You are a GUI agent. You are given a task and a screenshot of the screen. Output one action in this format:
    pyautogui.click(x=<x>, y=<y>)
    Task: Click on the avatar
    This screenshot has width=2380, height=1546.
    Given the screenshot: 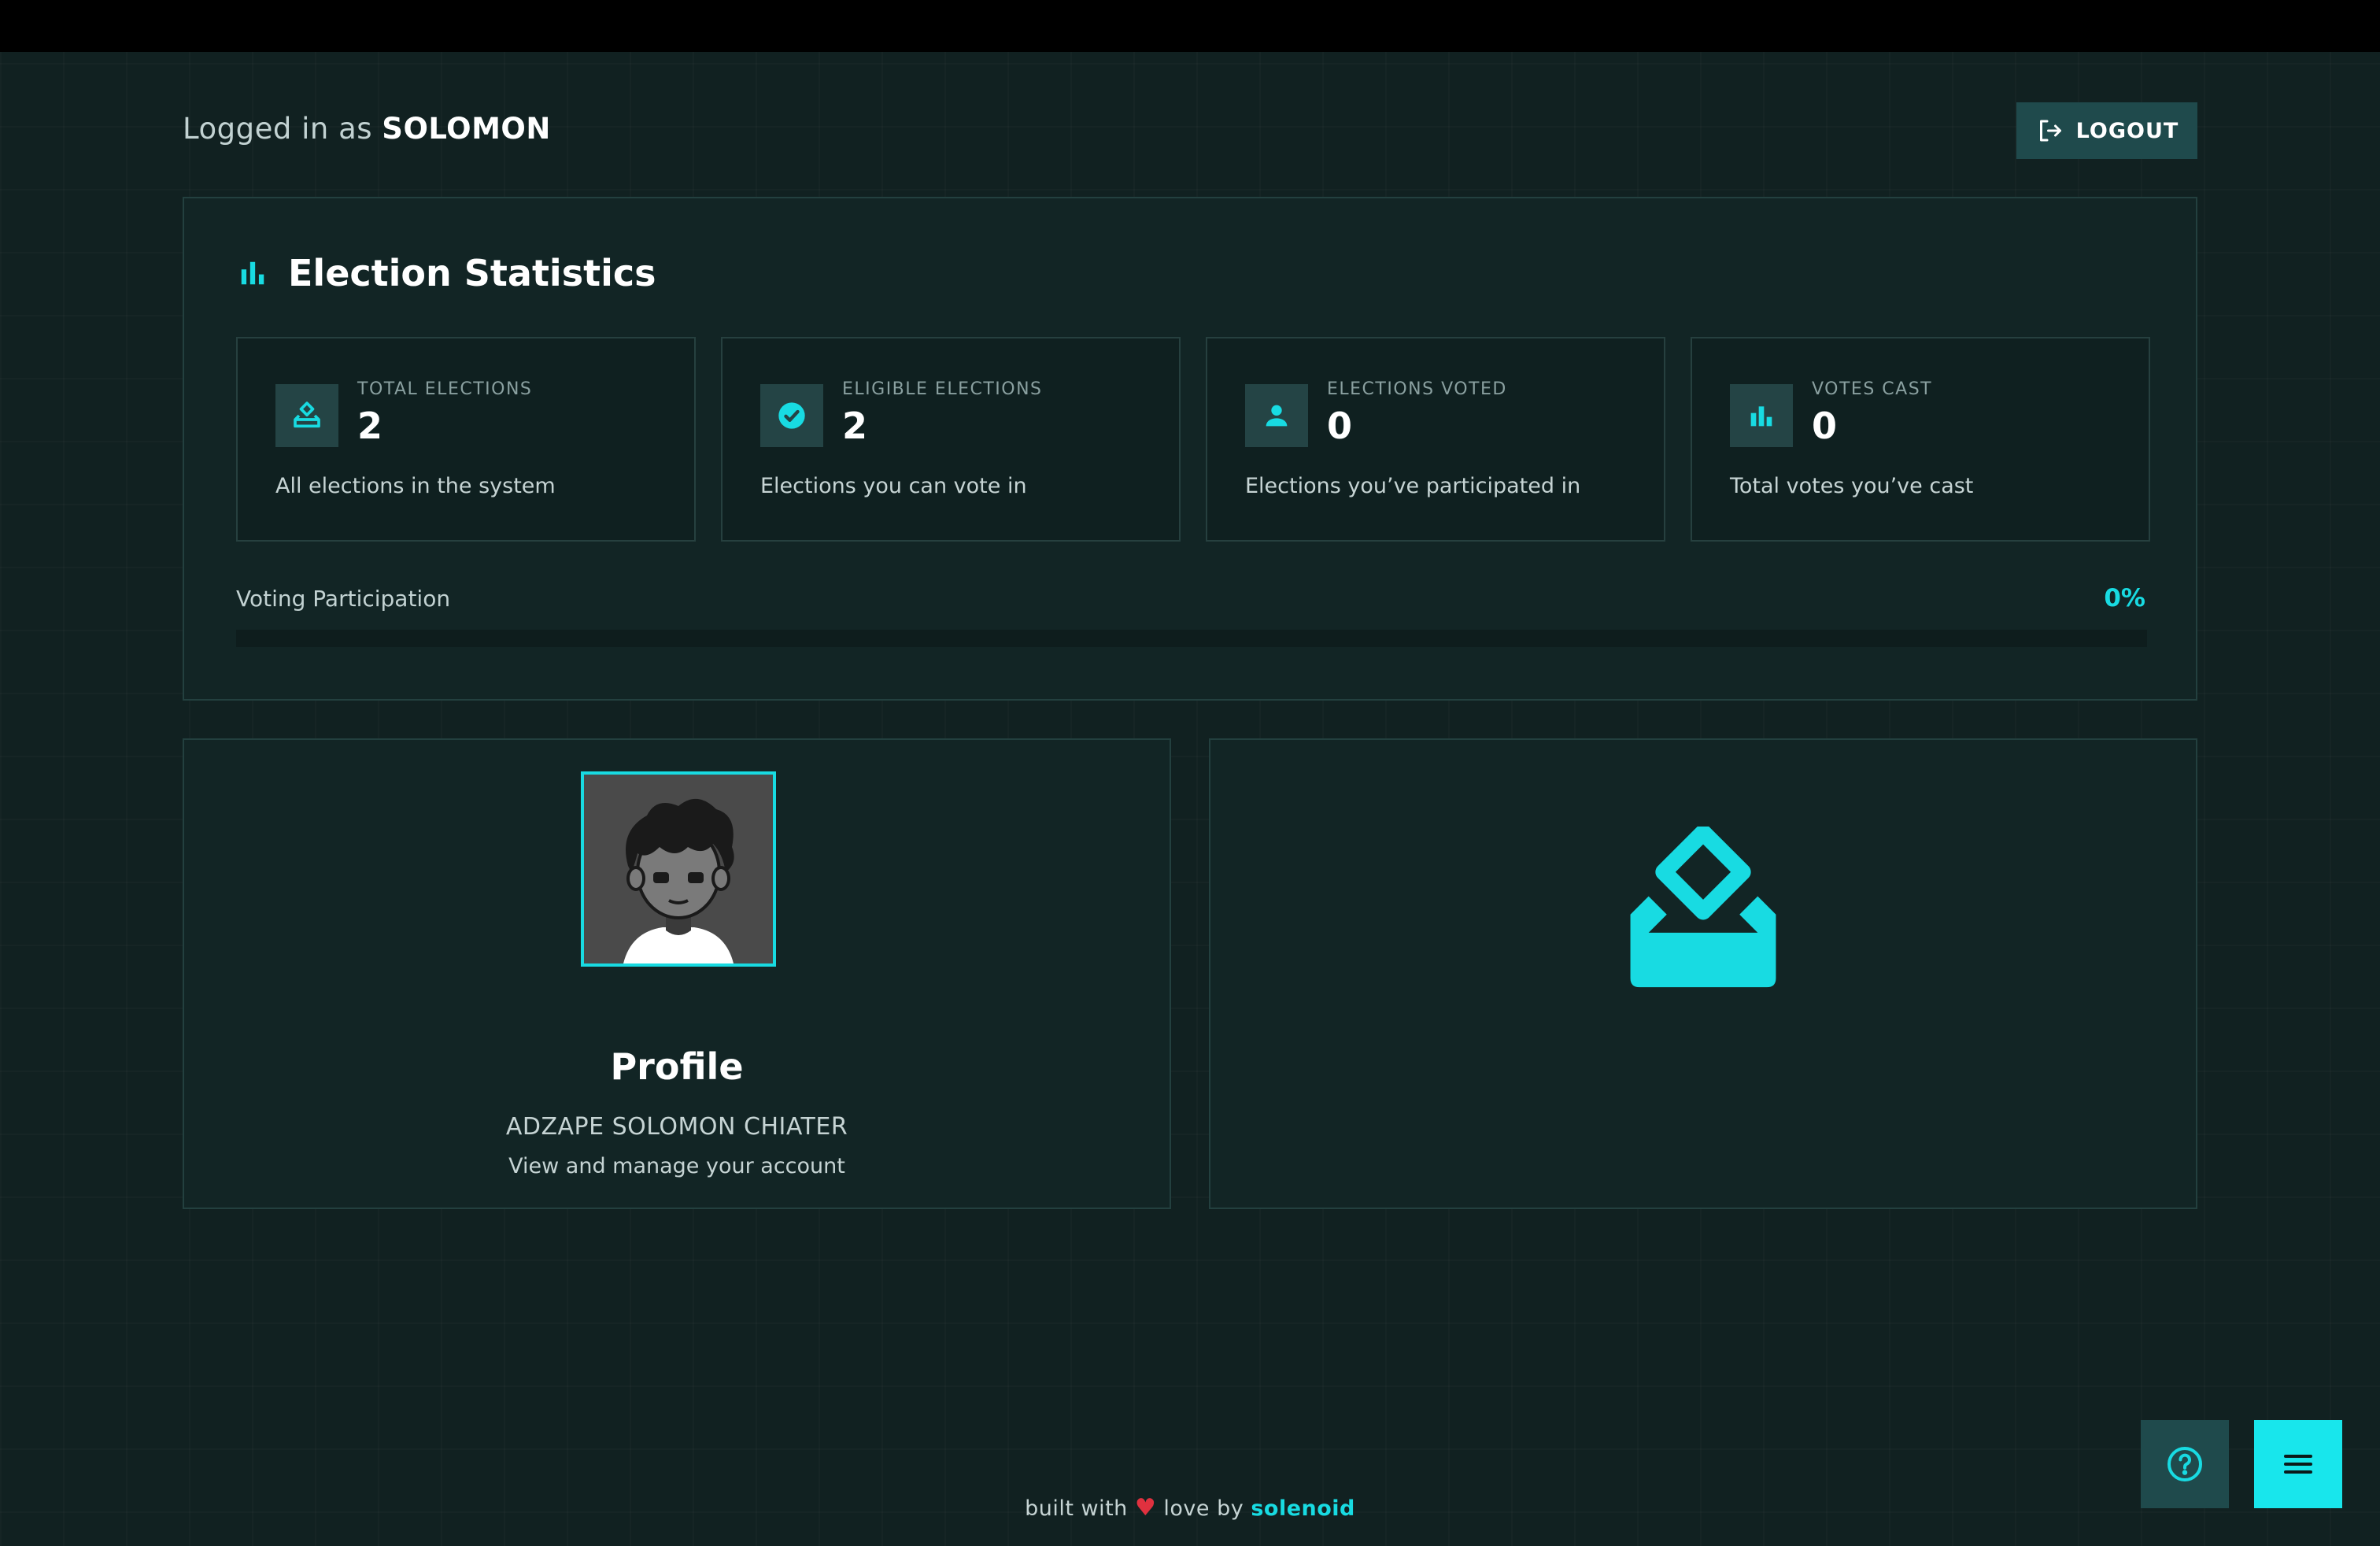 What is the action you would take?
    pyautogui.click(x=678, y=869)
    